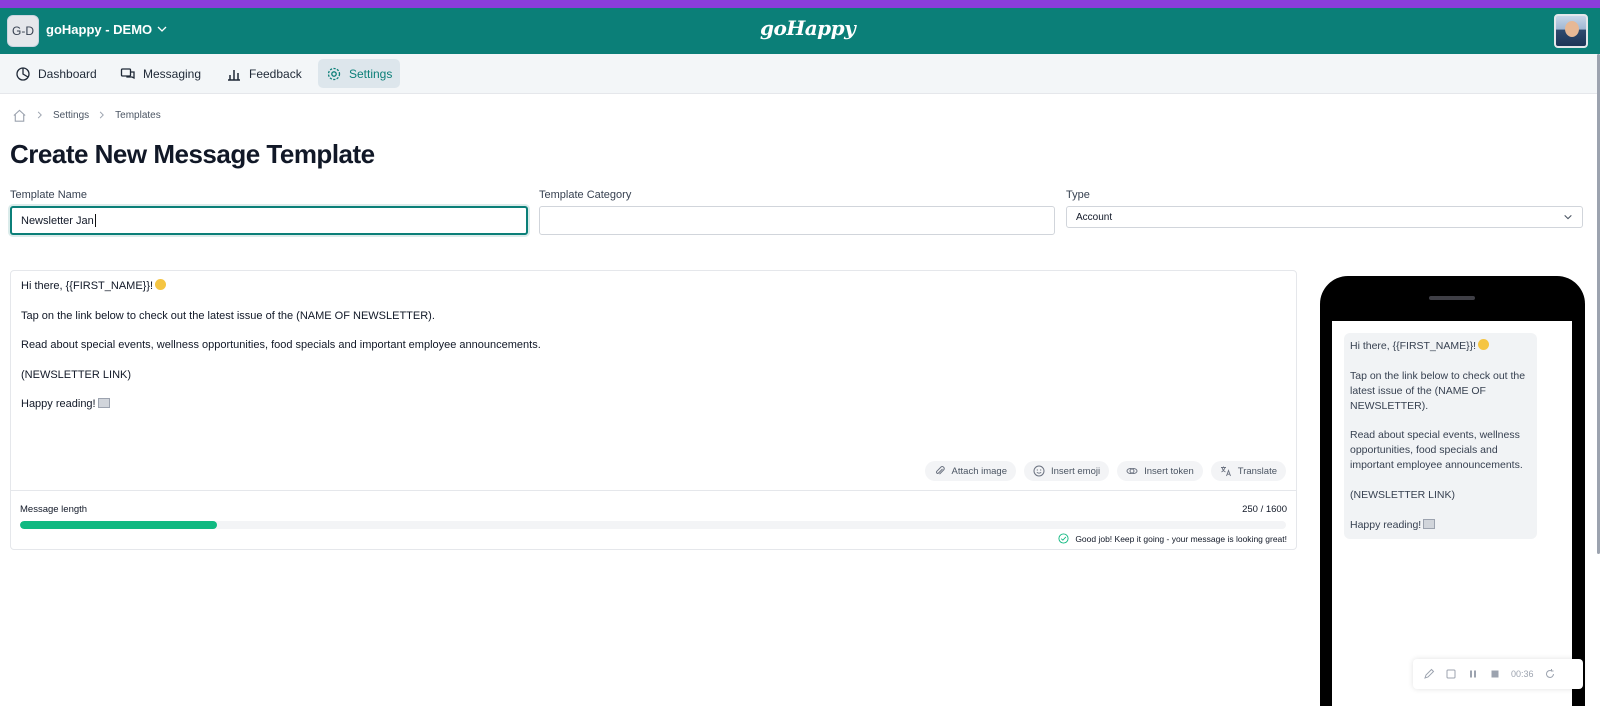 The height and width of the screenshot is (721, 1600). What do you see at coordinates (192, 154) in the screenshot?
I see `page-title: Create New Message Template` at bounding box center [192, 154].